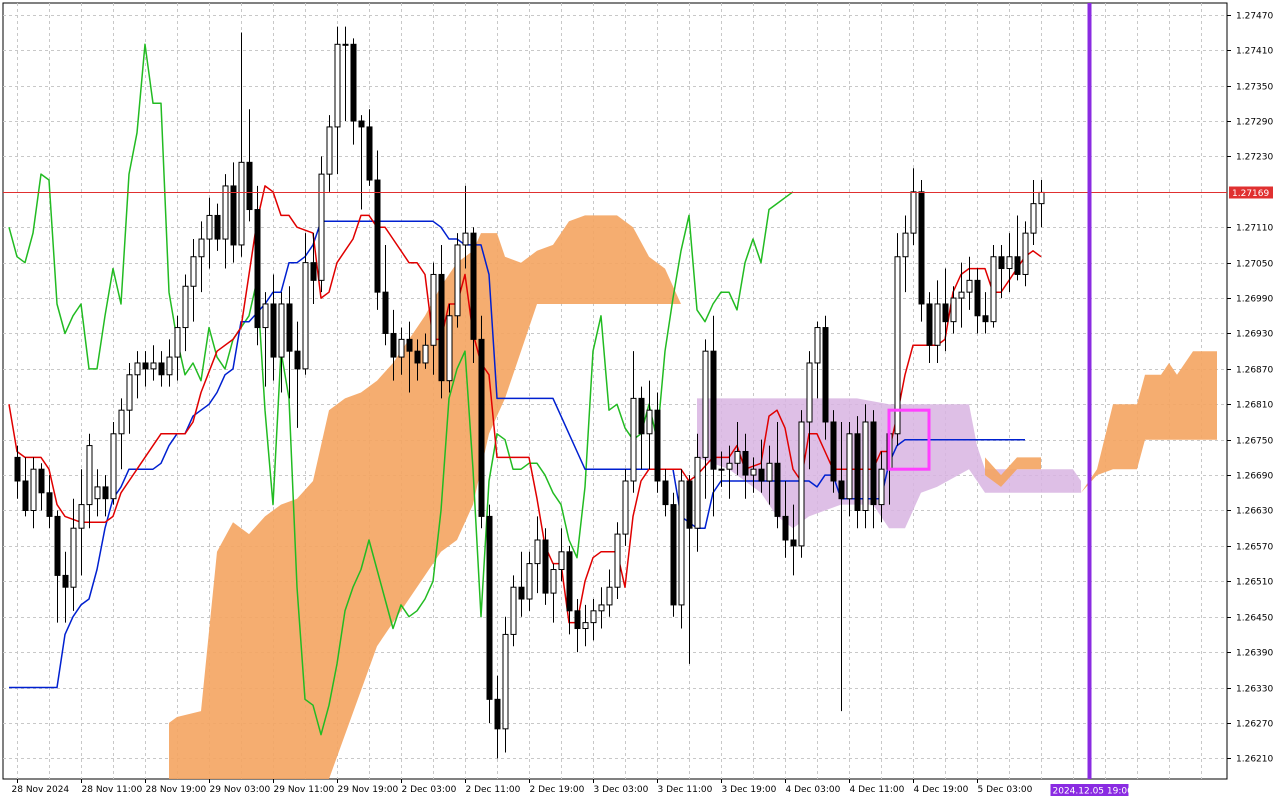 The height and width of the screenshot is (804, 1280). Describe the element at coordinates (429, 790) in the screenshot. I see `time-tick-label: 2 Dec 03:00` at that location.